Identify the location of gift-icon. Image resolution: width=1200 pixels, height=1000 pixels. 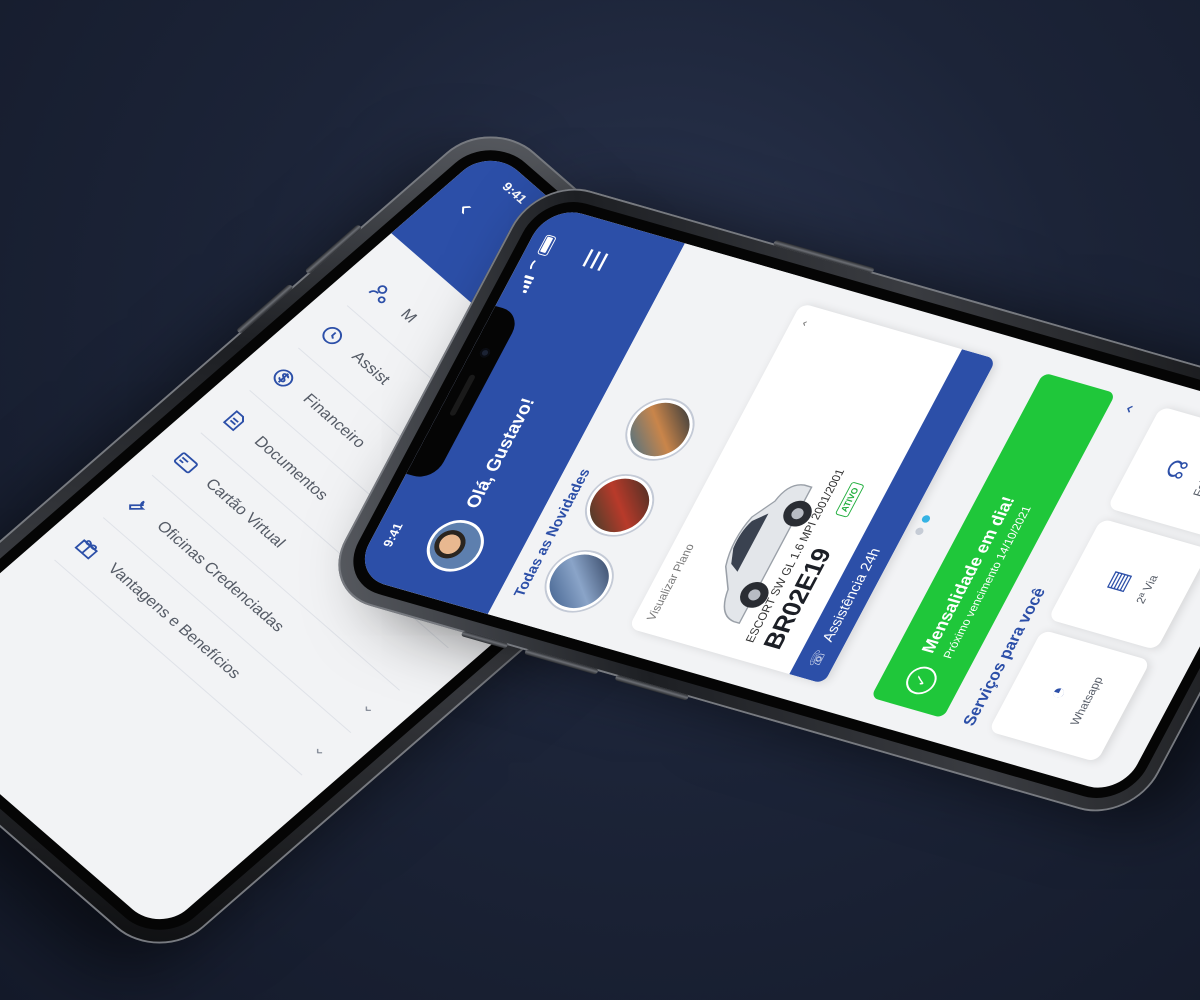
(88, 547).